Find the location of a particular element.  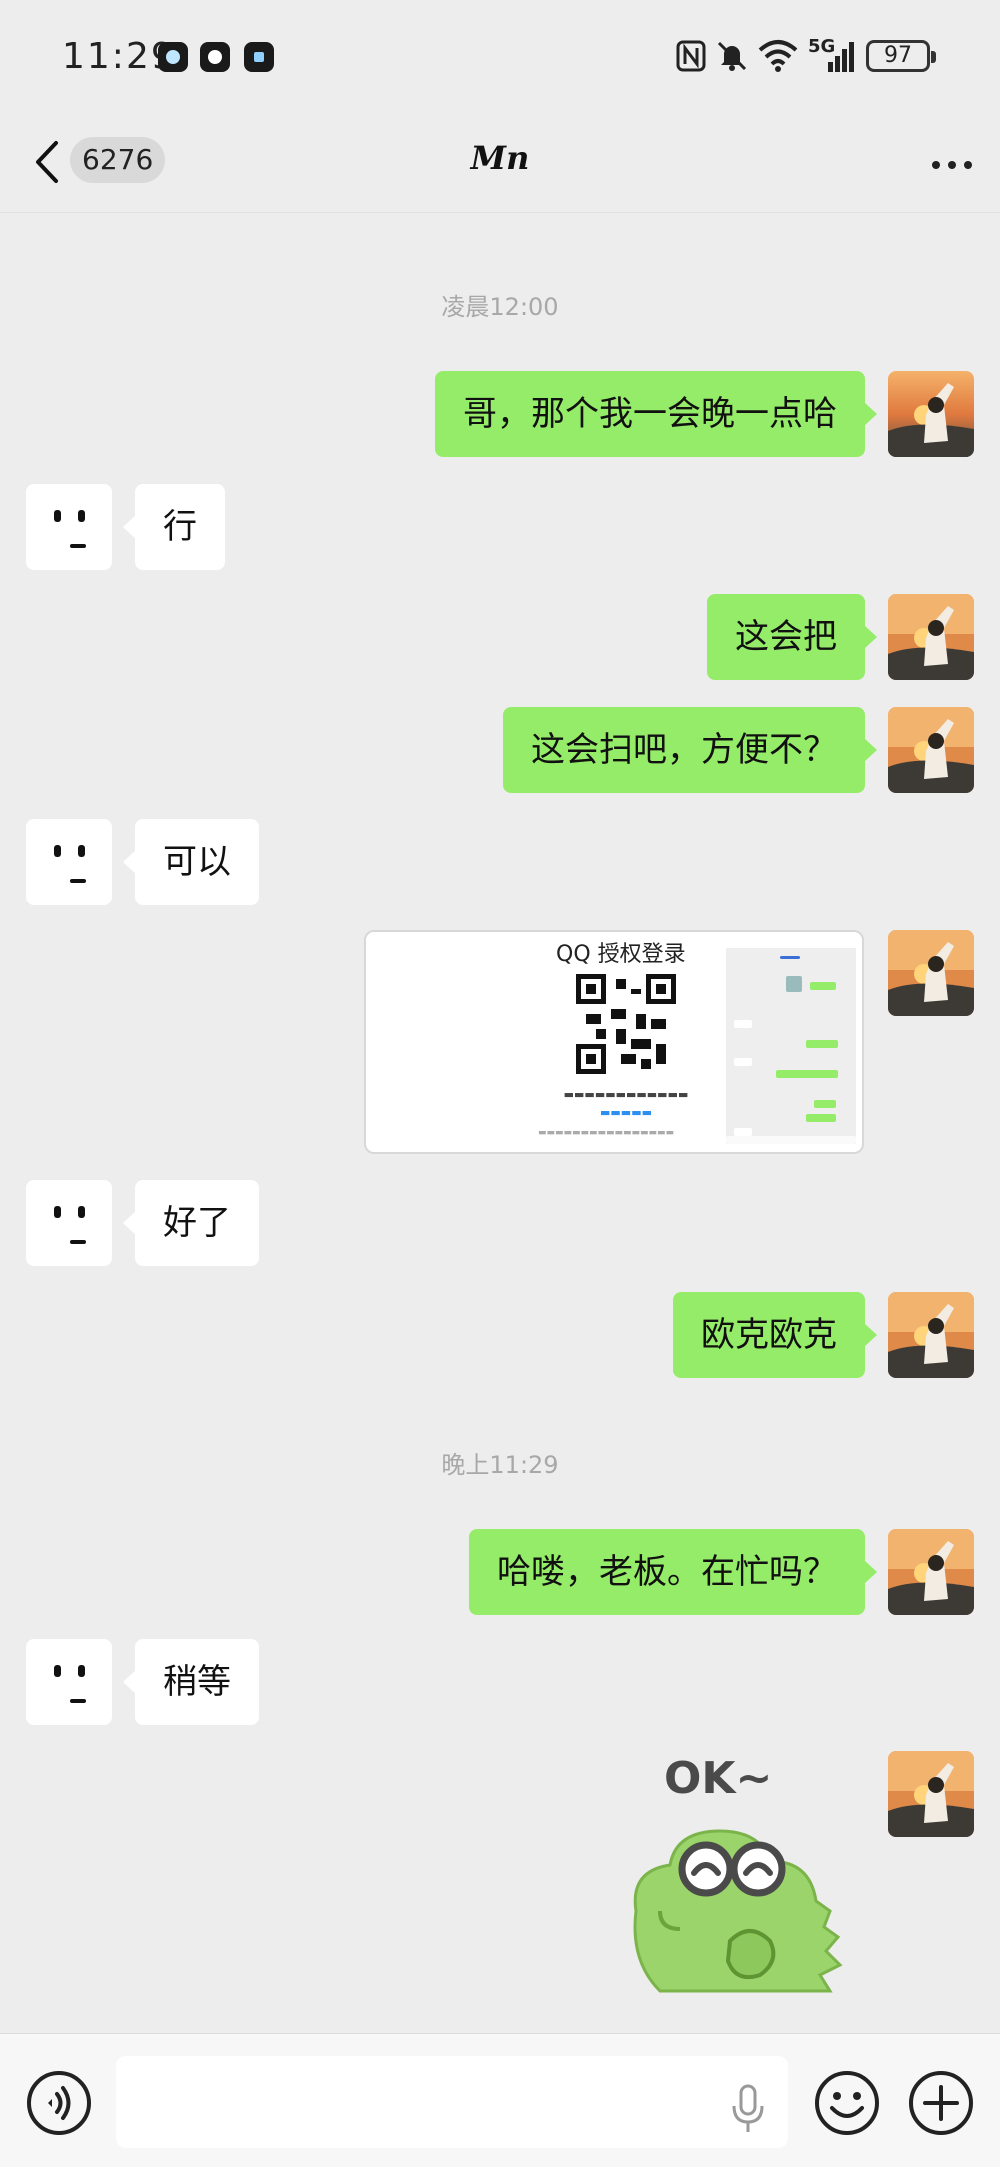

battery-icon: 97 is located at coordinates (901, 56).